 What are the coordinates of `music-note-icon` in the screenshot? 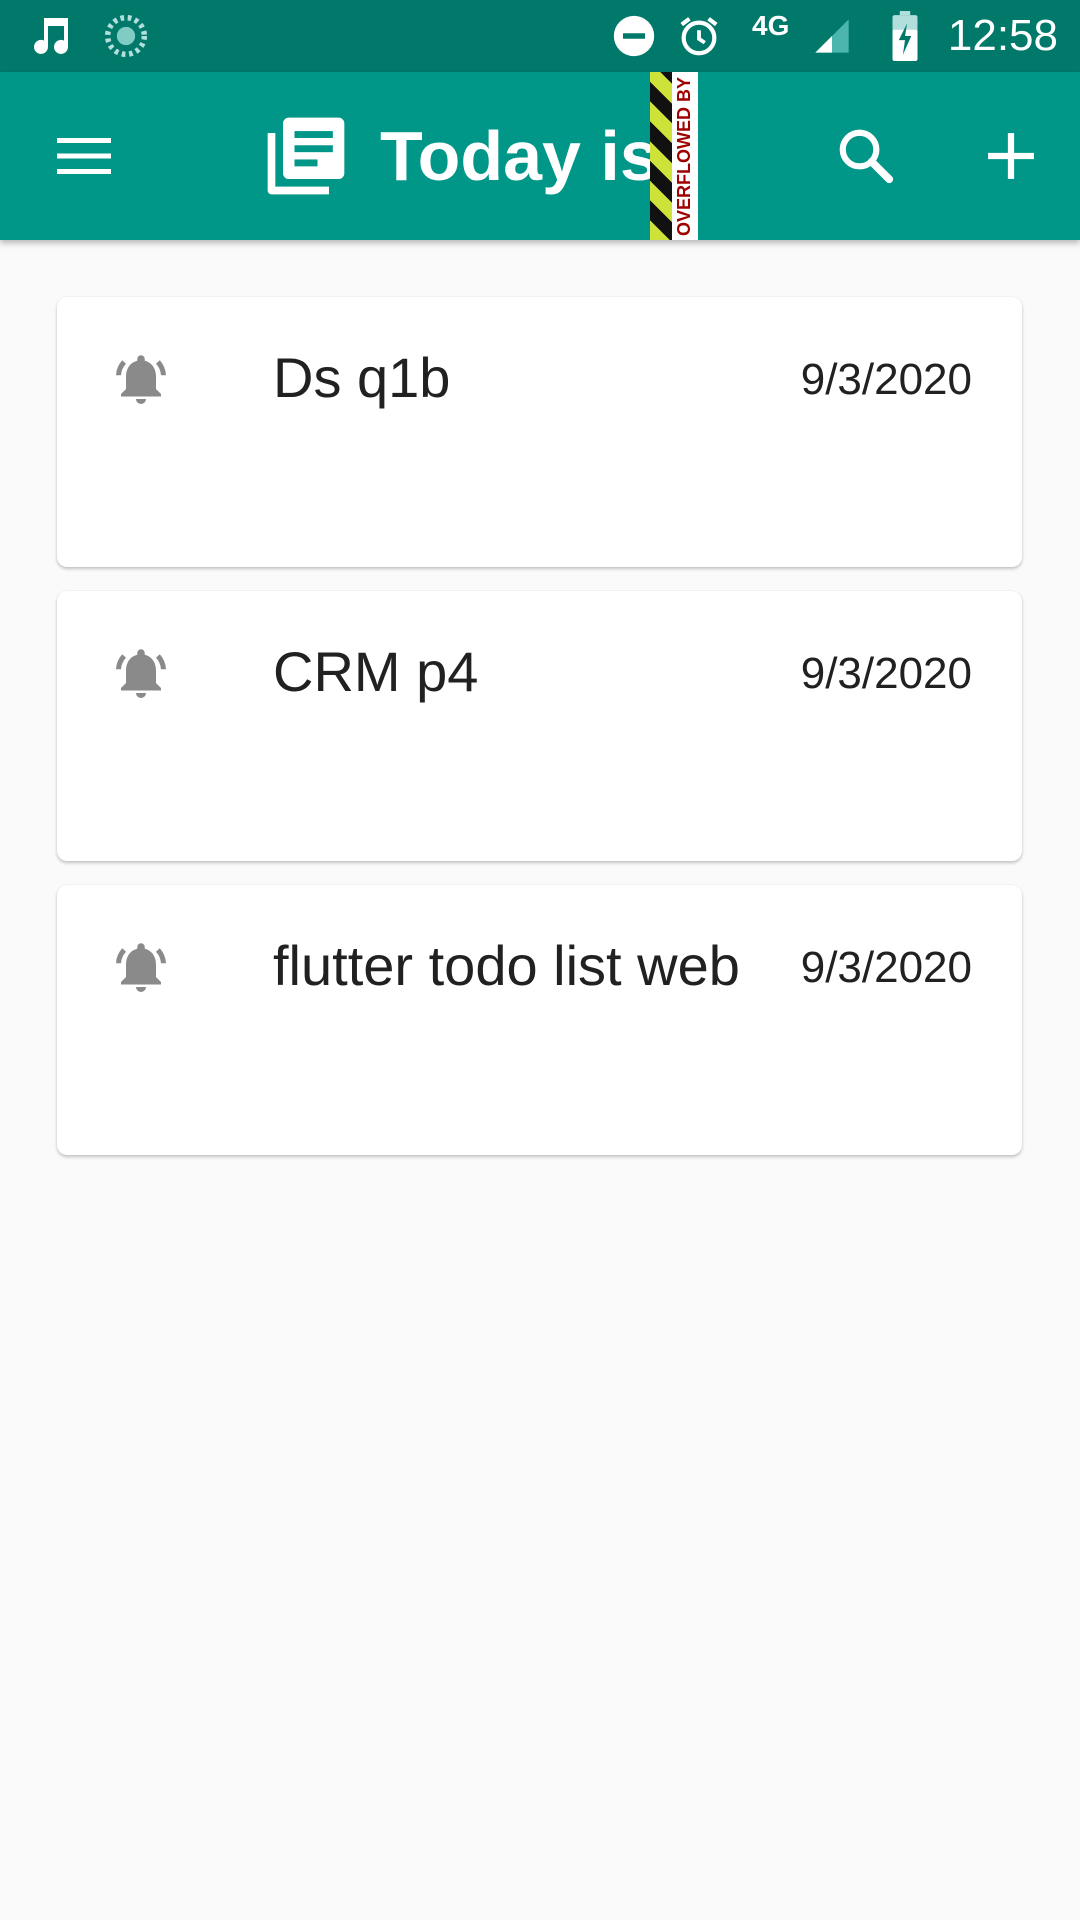 It's located at (52, 36).